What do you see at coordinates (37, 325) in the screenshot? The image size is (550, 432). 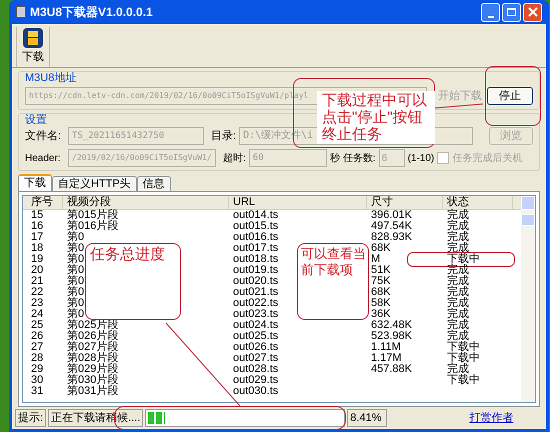 I see `table-cell: 25` at bounding box center [37, 325].